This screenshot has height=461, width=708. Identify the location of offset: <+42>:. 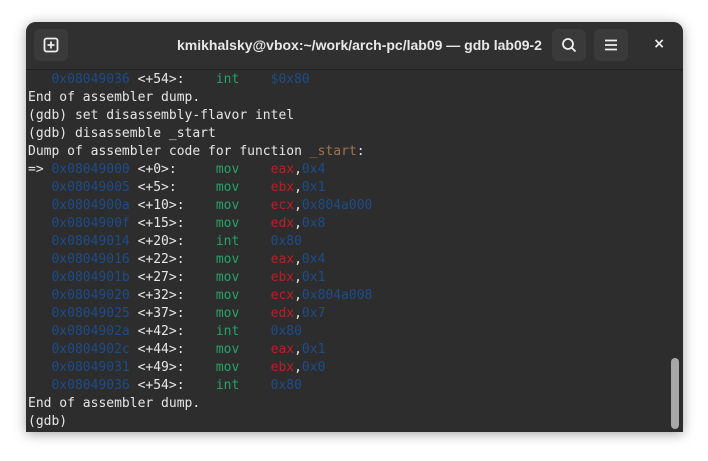
(161, 331).